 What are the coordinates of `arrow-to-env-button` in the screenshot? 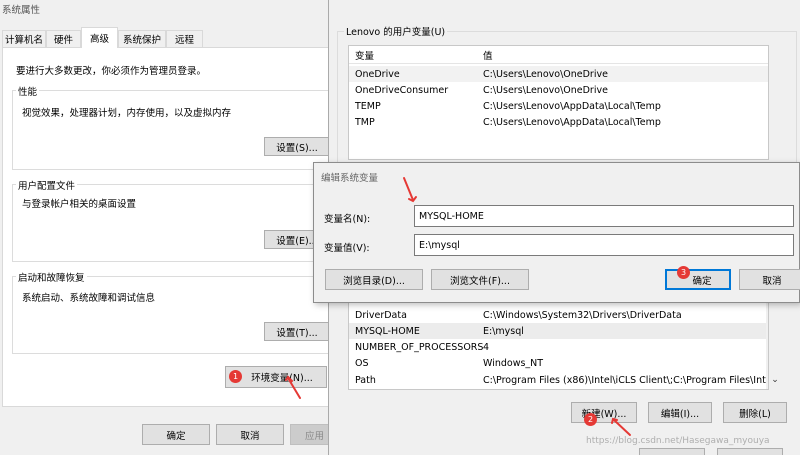 It's located at (294, 388).